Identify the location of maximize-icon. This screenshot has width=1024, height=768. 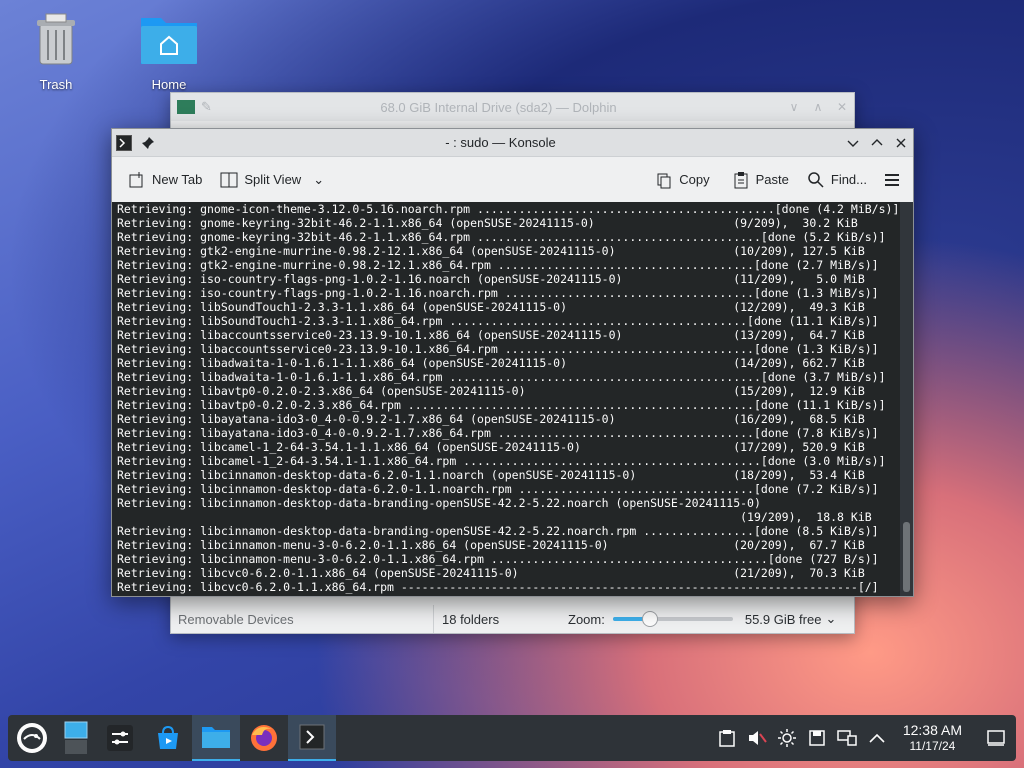
(877, 143).